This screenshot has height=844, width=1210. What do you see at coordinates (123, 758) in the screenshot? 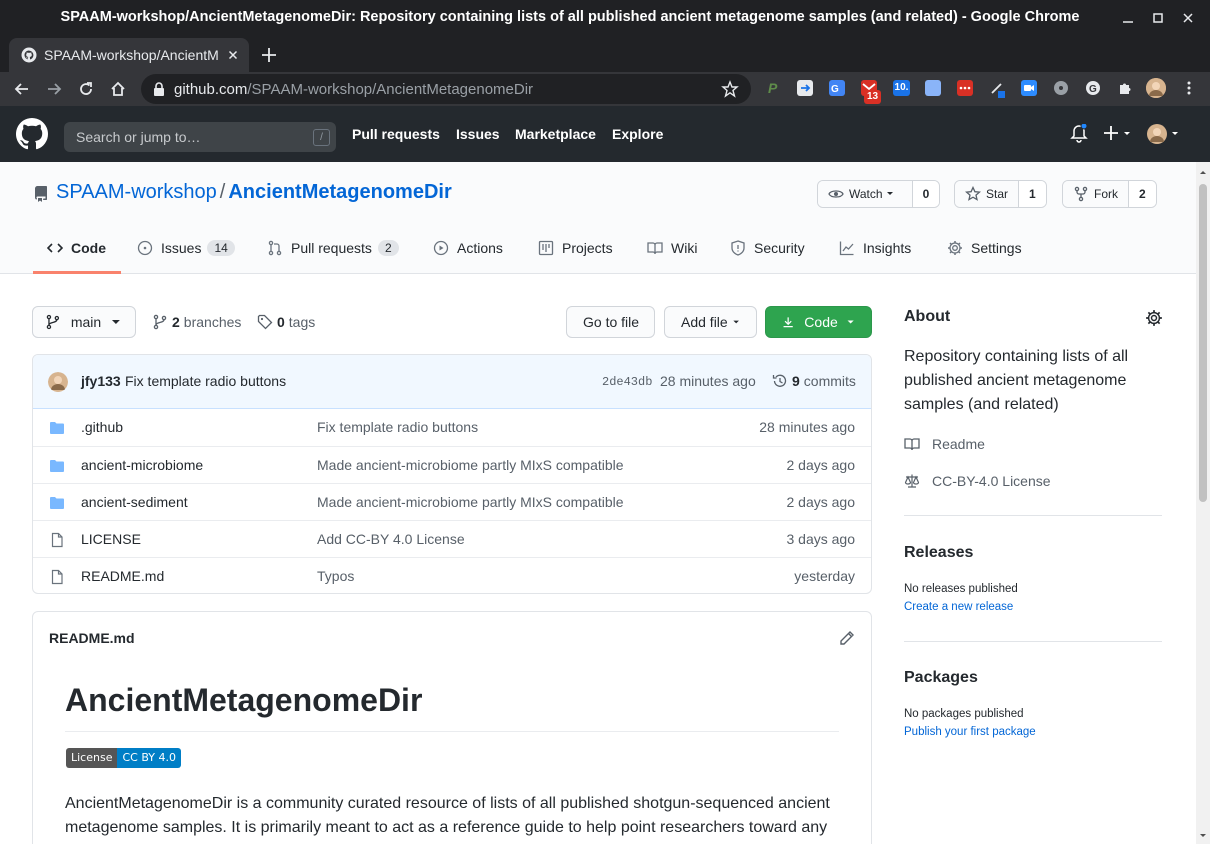
I see `license-badge: License CC BY 4.0` at bounding box center [123, 758].